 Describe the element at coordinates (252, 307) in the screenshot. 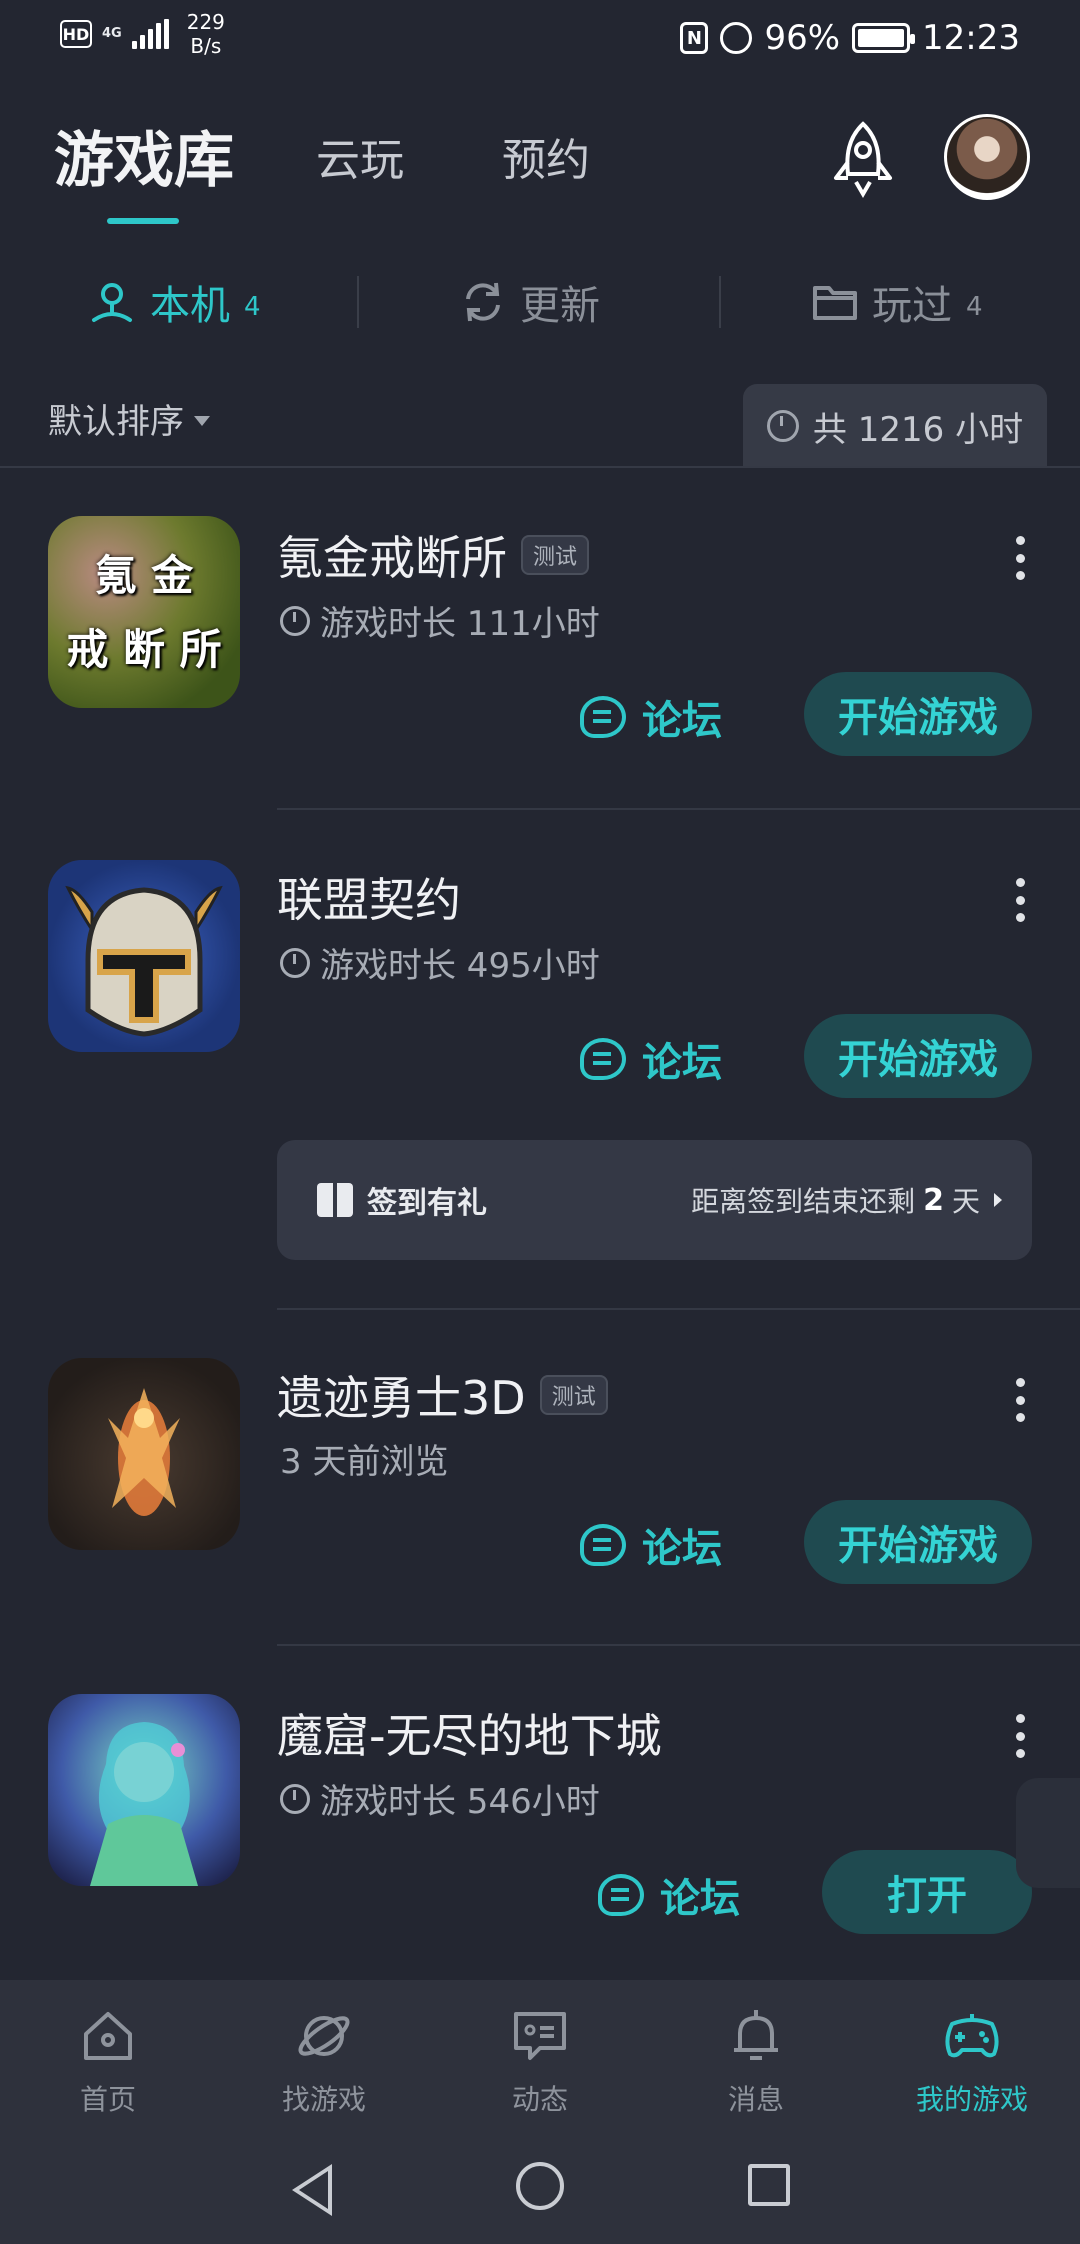

I see `subtab-local-count: 4` at that location.